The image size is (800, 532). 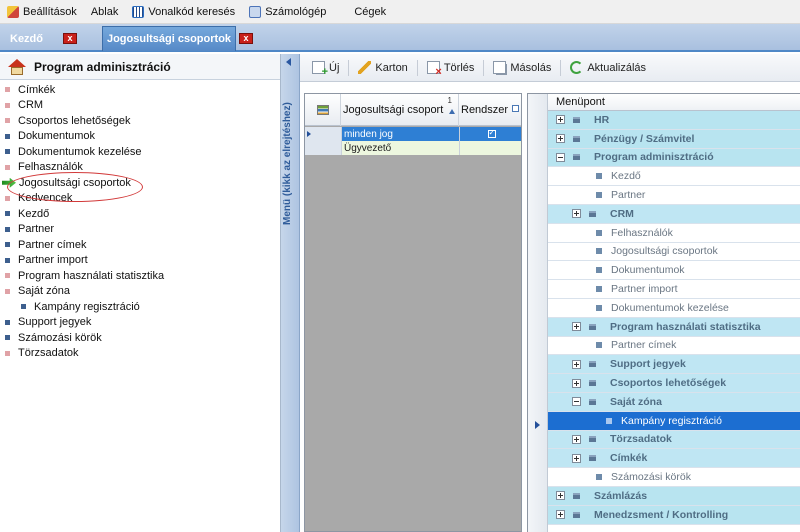 I want to click on table-row: minden jog, so click(x=413, y=134).